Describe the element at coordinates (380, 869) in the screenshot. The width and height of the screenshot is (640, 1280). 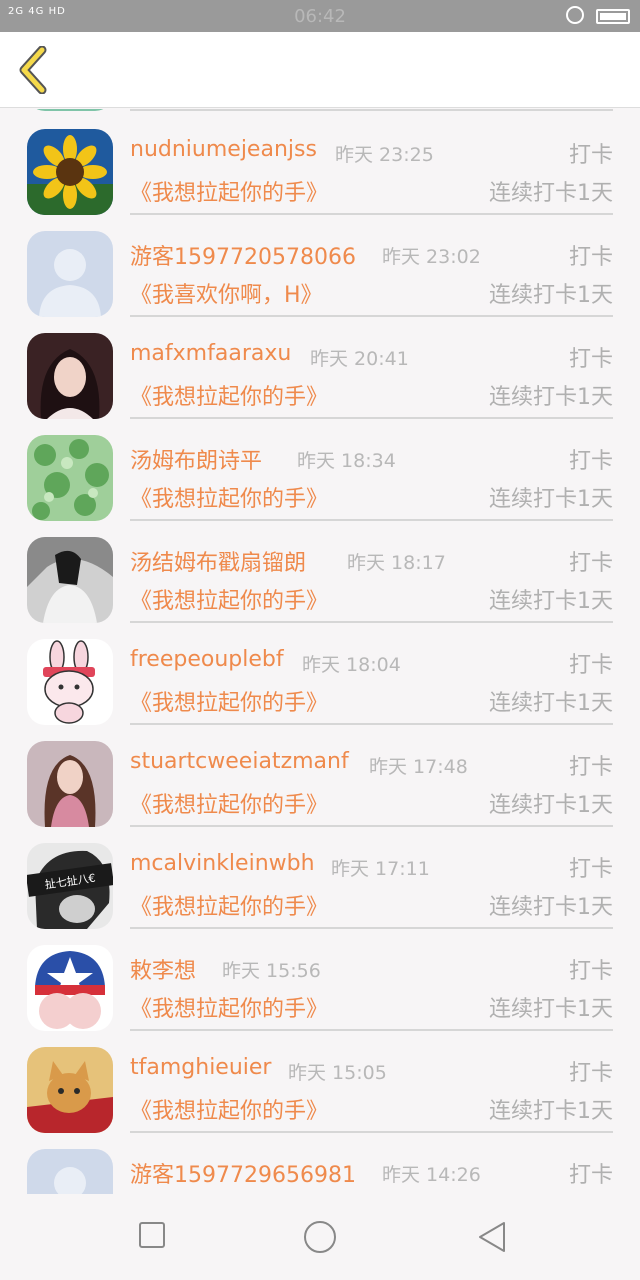
I see `timestamp: 昨天 17:11` at that location.